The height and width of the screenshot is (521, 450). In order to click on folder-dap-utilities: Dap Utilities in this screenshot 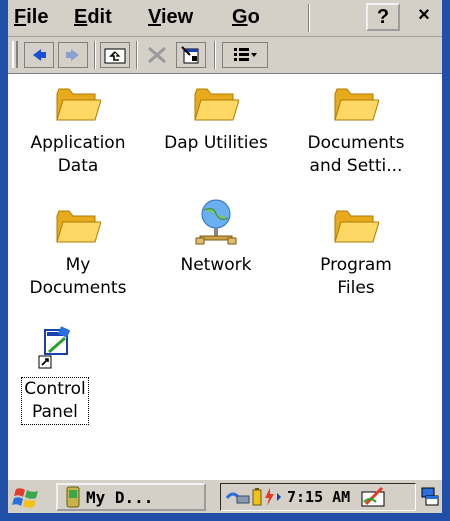, I will do `click(216, 119)`.